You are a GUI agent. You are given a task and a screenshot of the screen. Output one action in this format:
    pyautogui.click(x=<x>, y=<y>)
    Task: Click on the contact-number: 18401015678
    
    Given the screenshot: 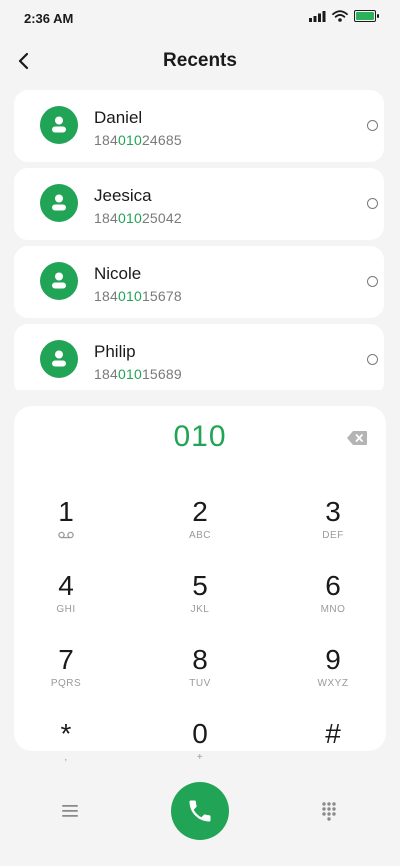 What is the action you would take?
    pyautogui.click(x=138, y=296)
    